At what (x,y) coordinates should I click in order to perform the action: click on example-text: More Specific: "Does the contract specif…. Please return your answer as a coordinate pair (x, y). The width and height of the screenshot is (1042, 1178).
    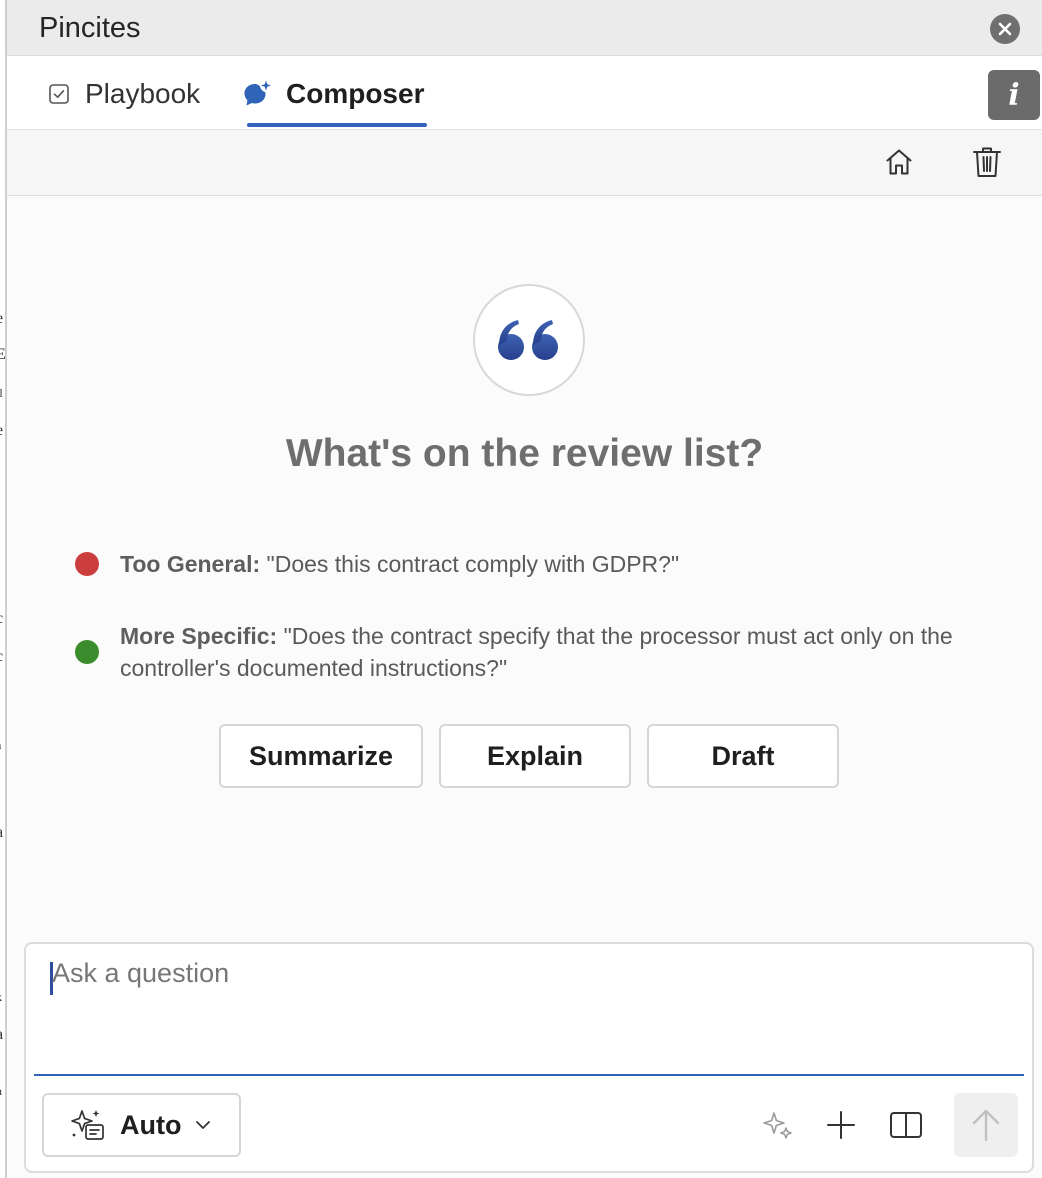
    Looking at the image, I should click on (560, 652).